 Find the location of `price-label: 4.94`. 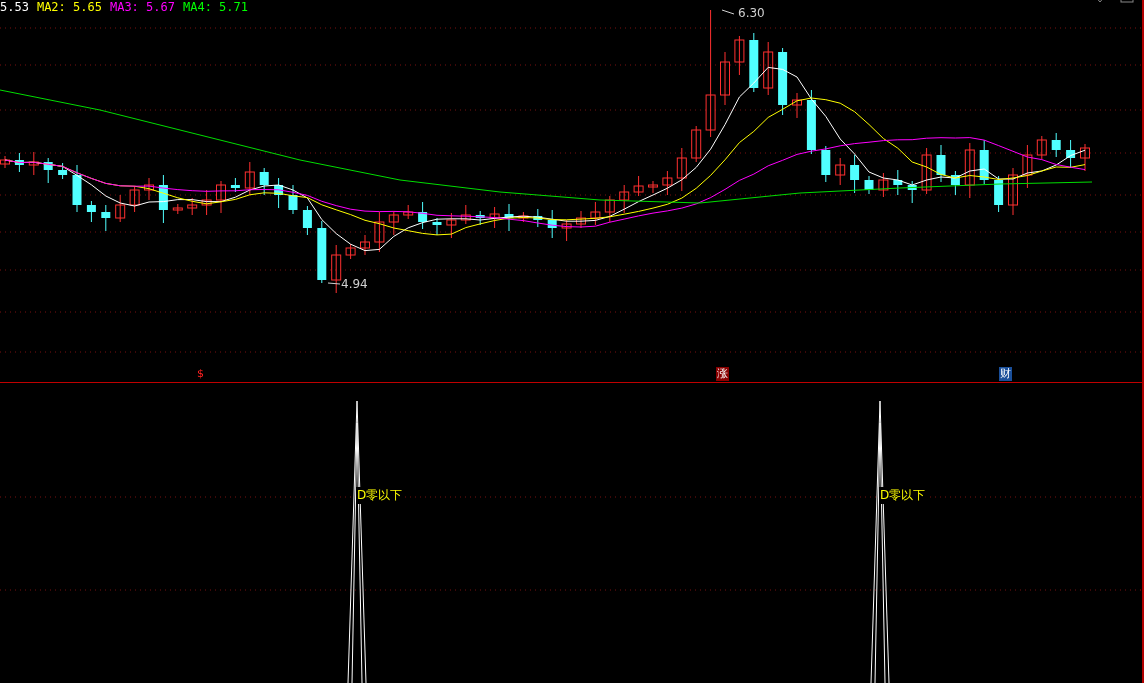

price-label: 4.94 is located at coordinates (354, 284).